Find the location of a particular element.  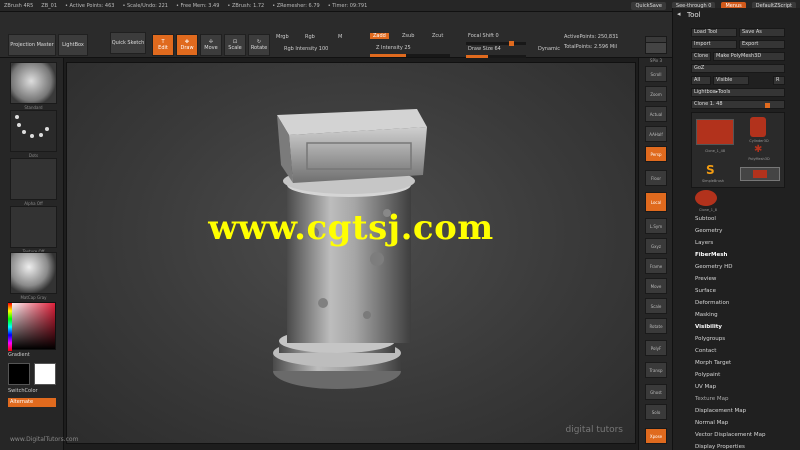

goz-all-button: All is located at coordinates (701, 80).